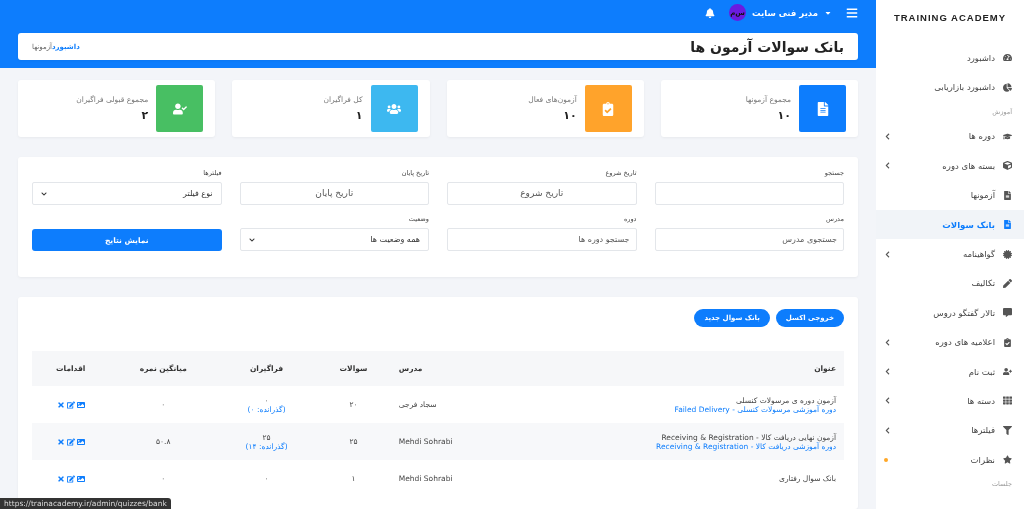 Image resolution: width=1024 pixels, height=509 pixels. I want to click on select-field: نوع فیلتر, so click(127, 193).